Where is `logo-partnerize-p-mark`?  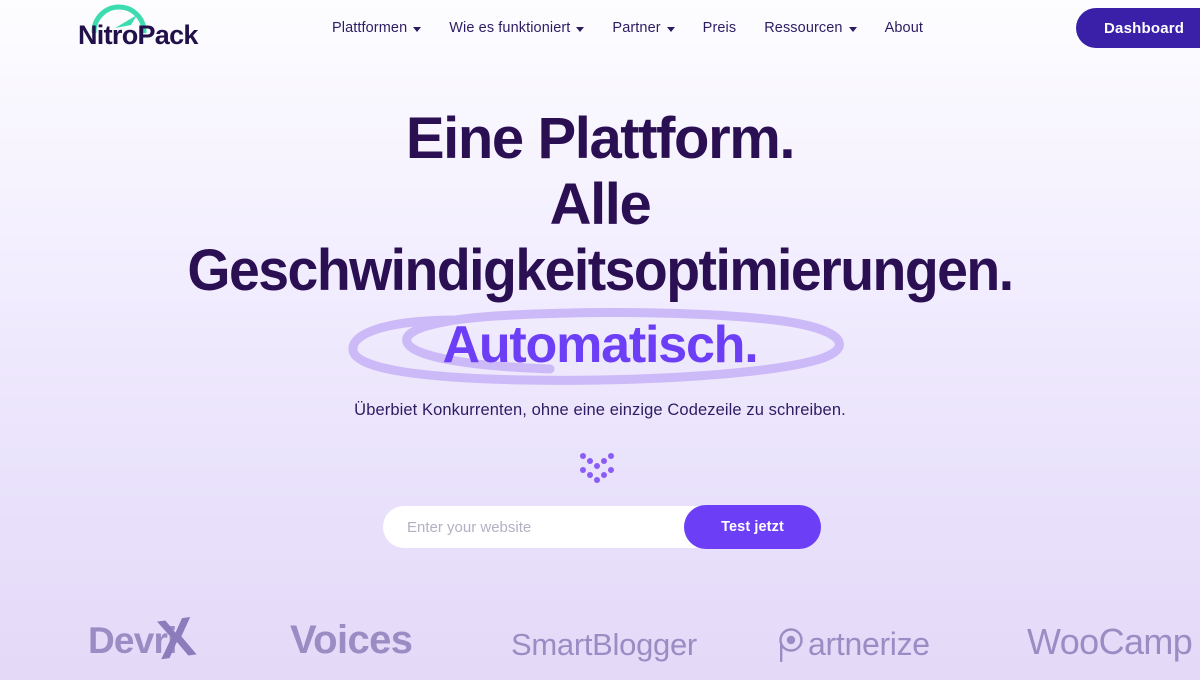
logo-partnerize-p-mark is located at coordinates (791, 645).